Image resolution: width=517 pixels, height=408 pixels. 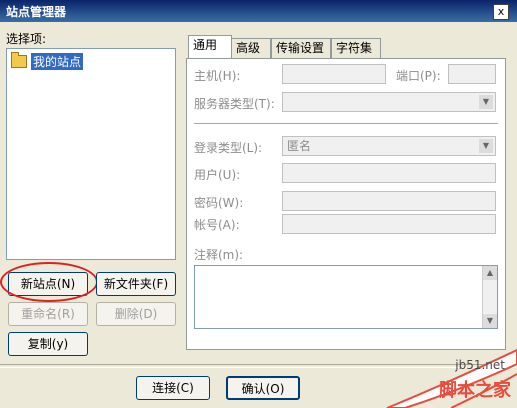 I want to click on scroll-down-icon: ▼, so click(x=490, y=321).